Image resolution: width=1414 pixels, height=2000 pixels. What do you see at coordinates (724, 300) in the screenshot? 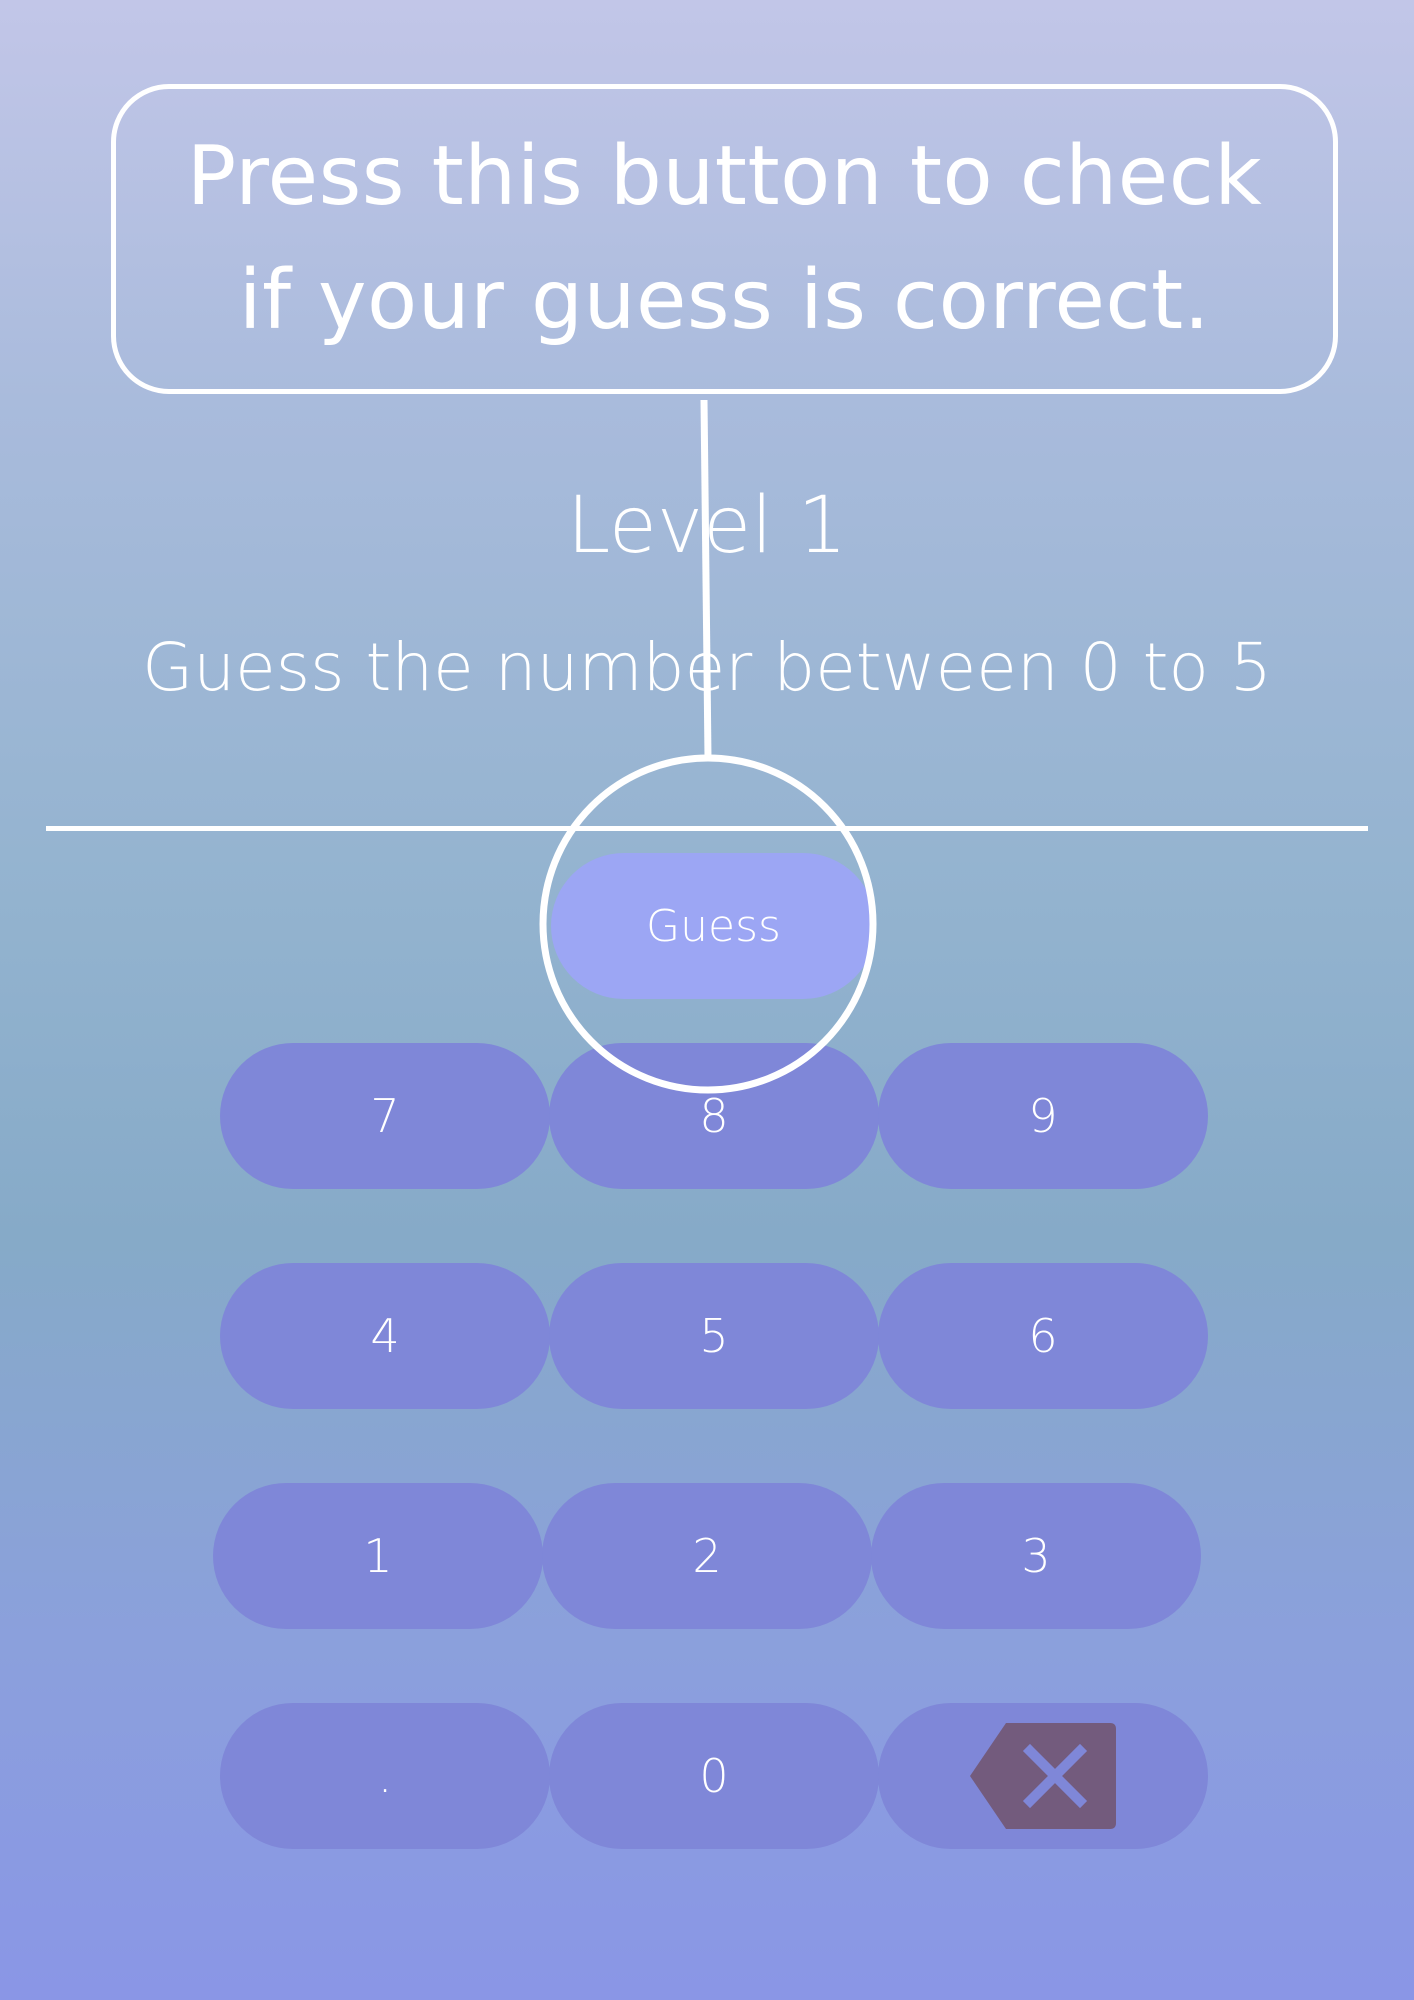
I see `tooltip-line-2: if your guess is correct.` at bounding box center [724, 300].